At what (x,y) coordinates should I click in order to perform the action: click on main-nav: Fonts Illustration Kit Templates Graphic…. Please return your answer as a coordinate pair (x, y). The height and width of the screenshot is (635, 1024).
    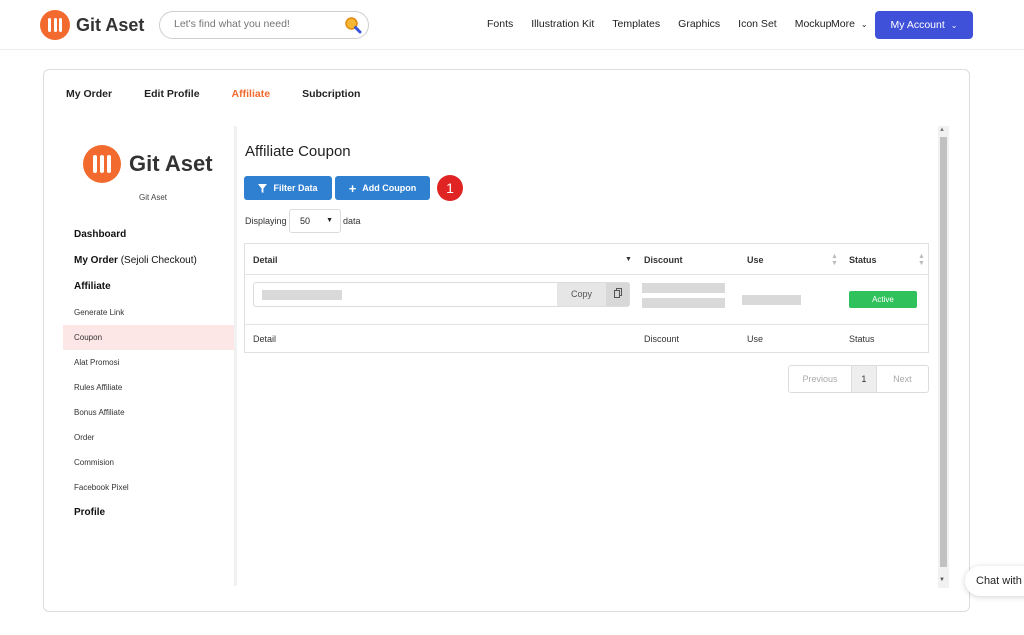
    Looking at the image, I should click on (668, 24).